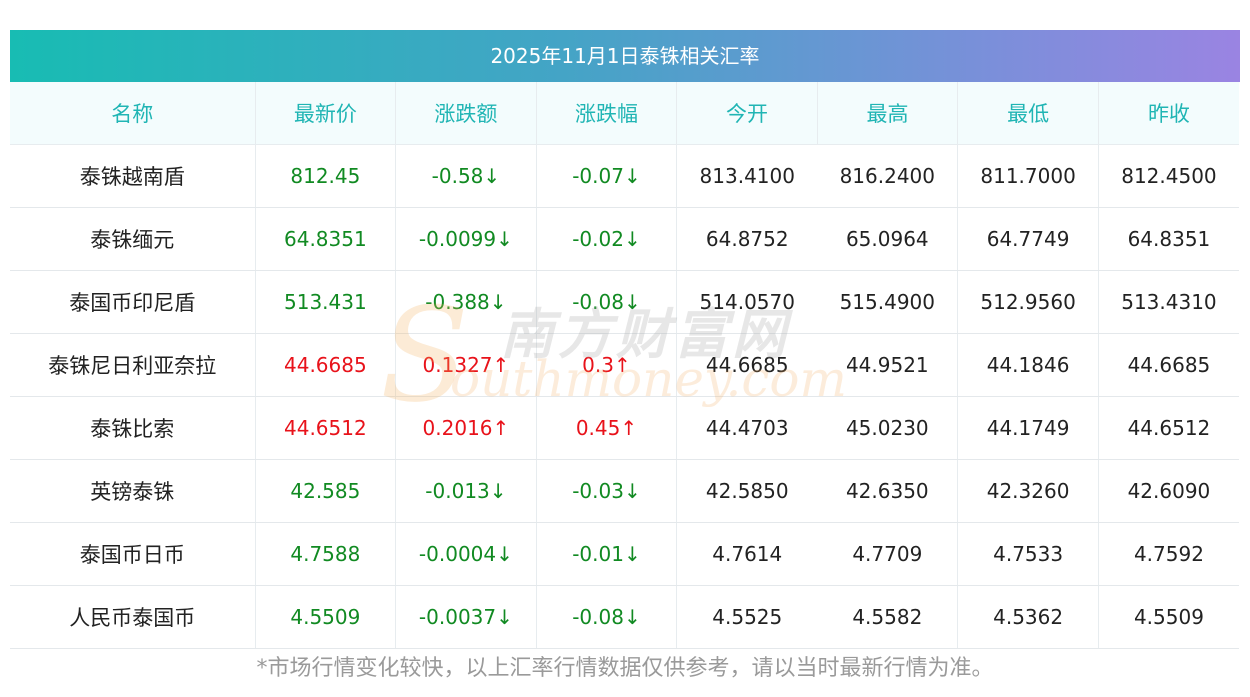 This screenshot has height=697, width=1250. What do you see at coordinates (466, 176) in the screenshot?
I see `cell-change: -0.58↓` at bounding box center [466, 176].